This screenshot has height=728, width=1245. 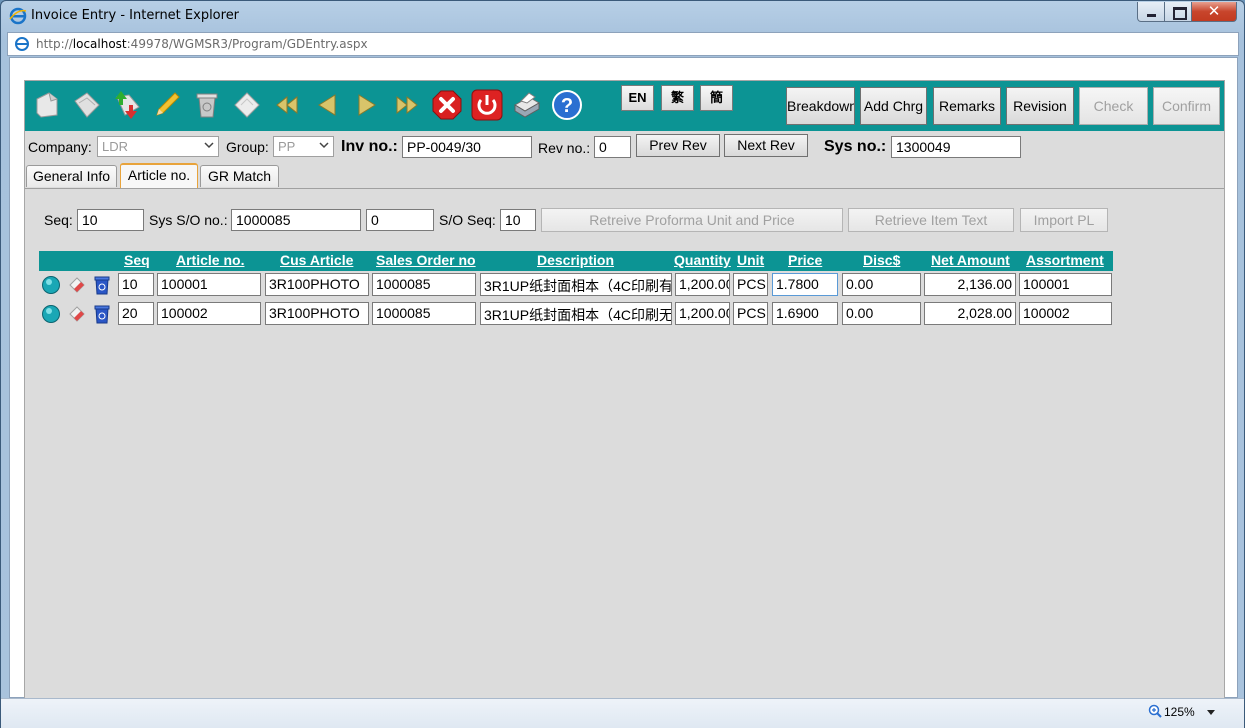 I want to click on minimize-button, so click(x=1151, y=12).